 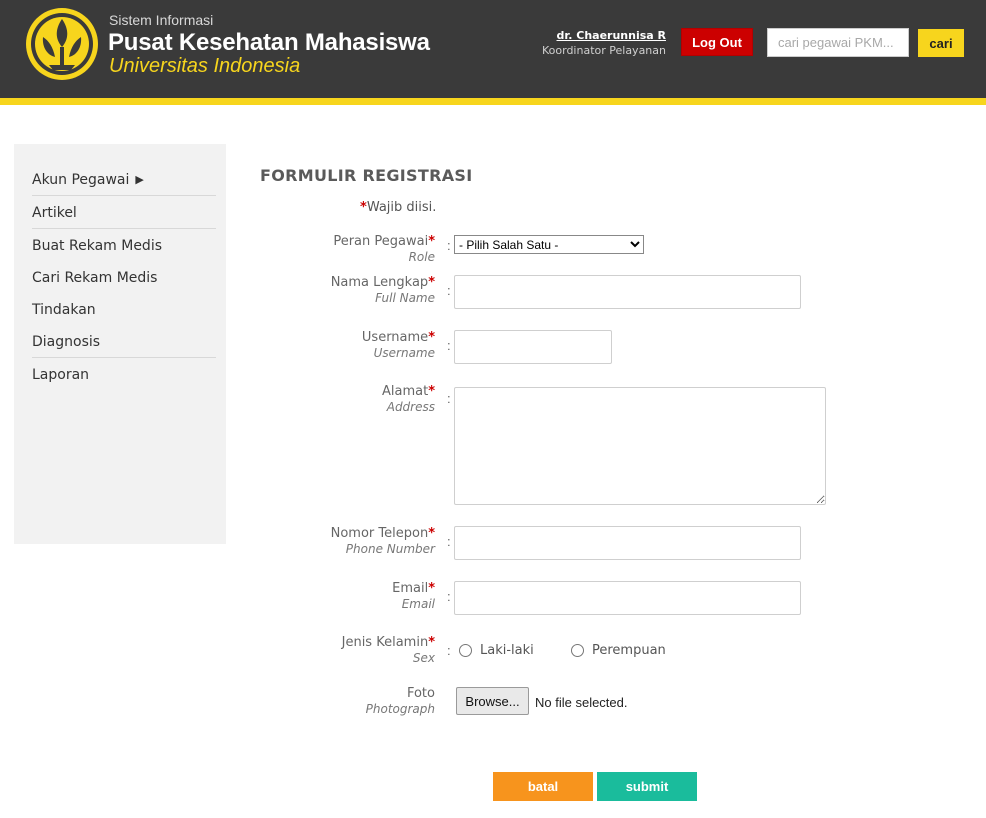 I want to click on sidebar-item-label: Artikel, so click(x=54, y=212).